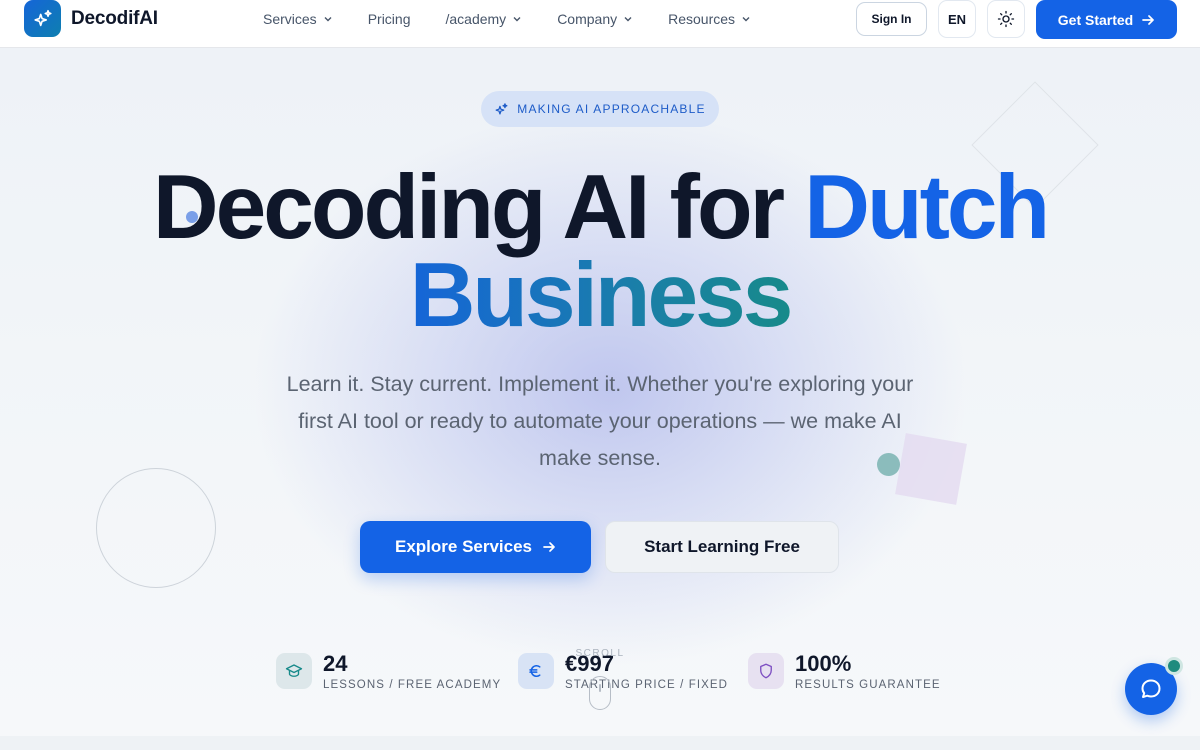 This screenshot has width=1200, height=750. What do you see at coordinates (412, 684) in the screenshot?
I see `stat-label: LESSONS / FREE ACADEMY` at bounding box center [412, 684].